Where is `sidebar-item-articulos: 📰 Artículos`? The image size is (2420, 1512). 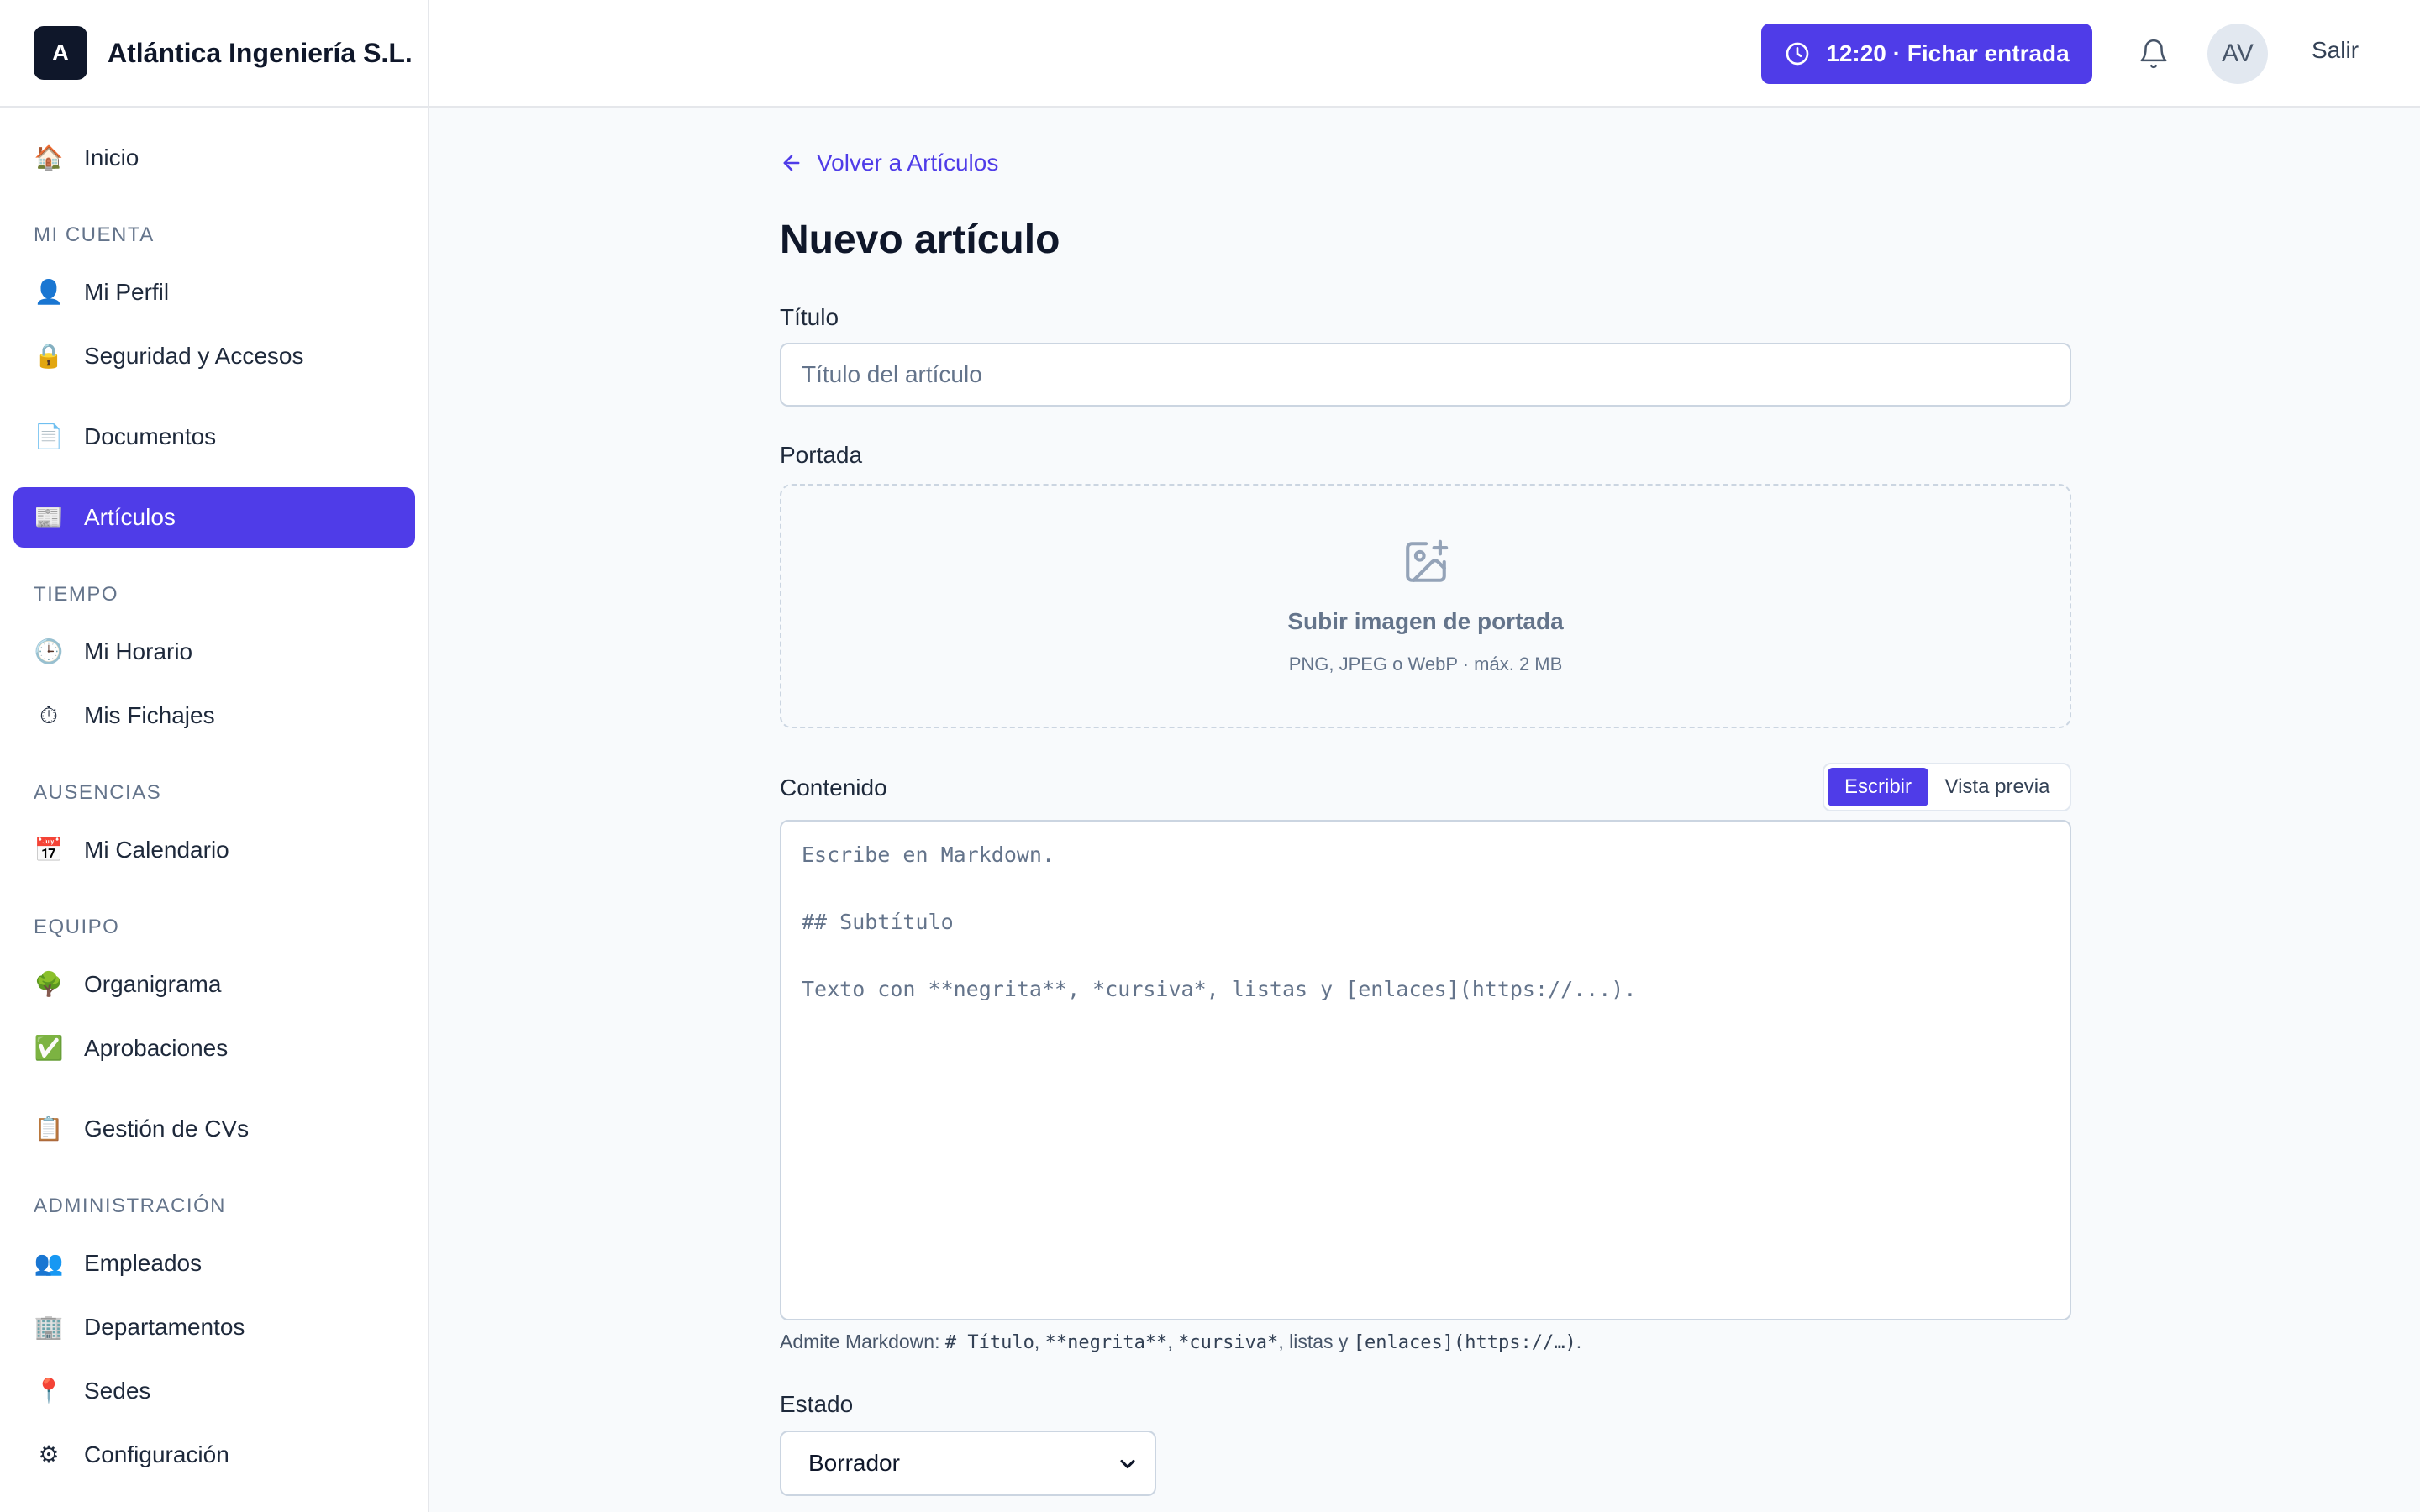 sidebar-item-articulos: 📰 Artículos is located at coordinates (214, 517).